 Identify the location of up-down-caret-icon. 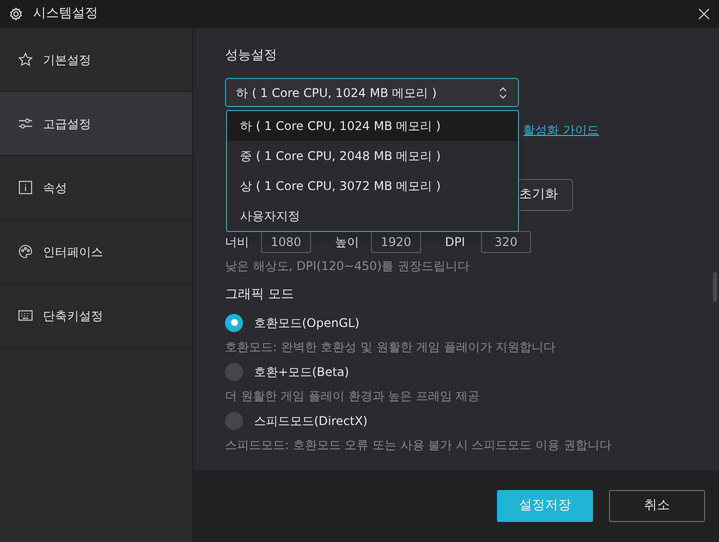
(503, 93).